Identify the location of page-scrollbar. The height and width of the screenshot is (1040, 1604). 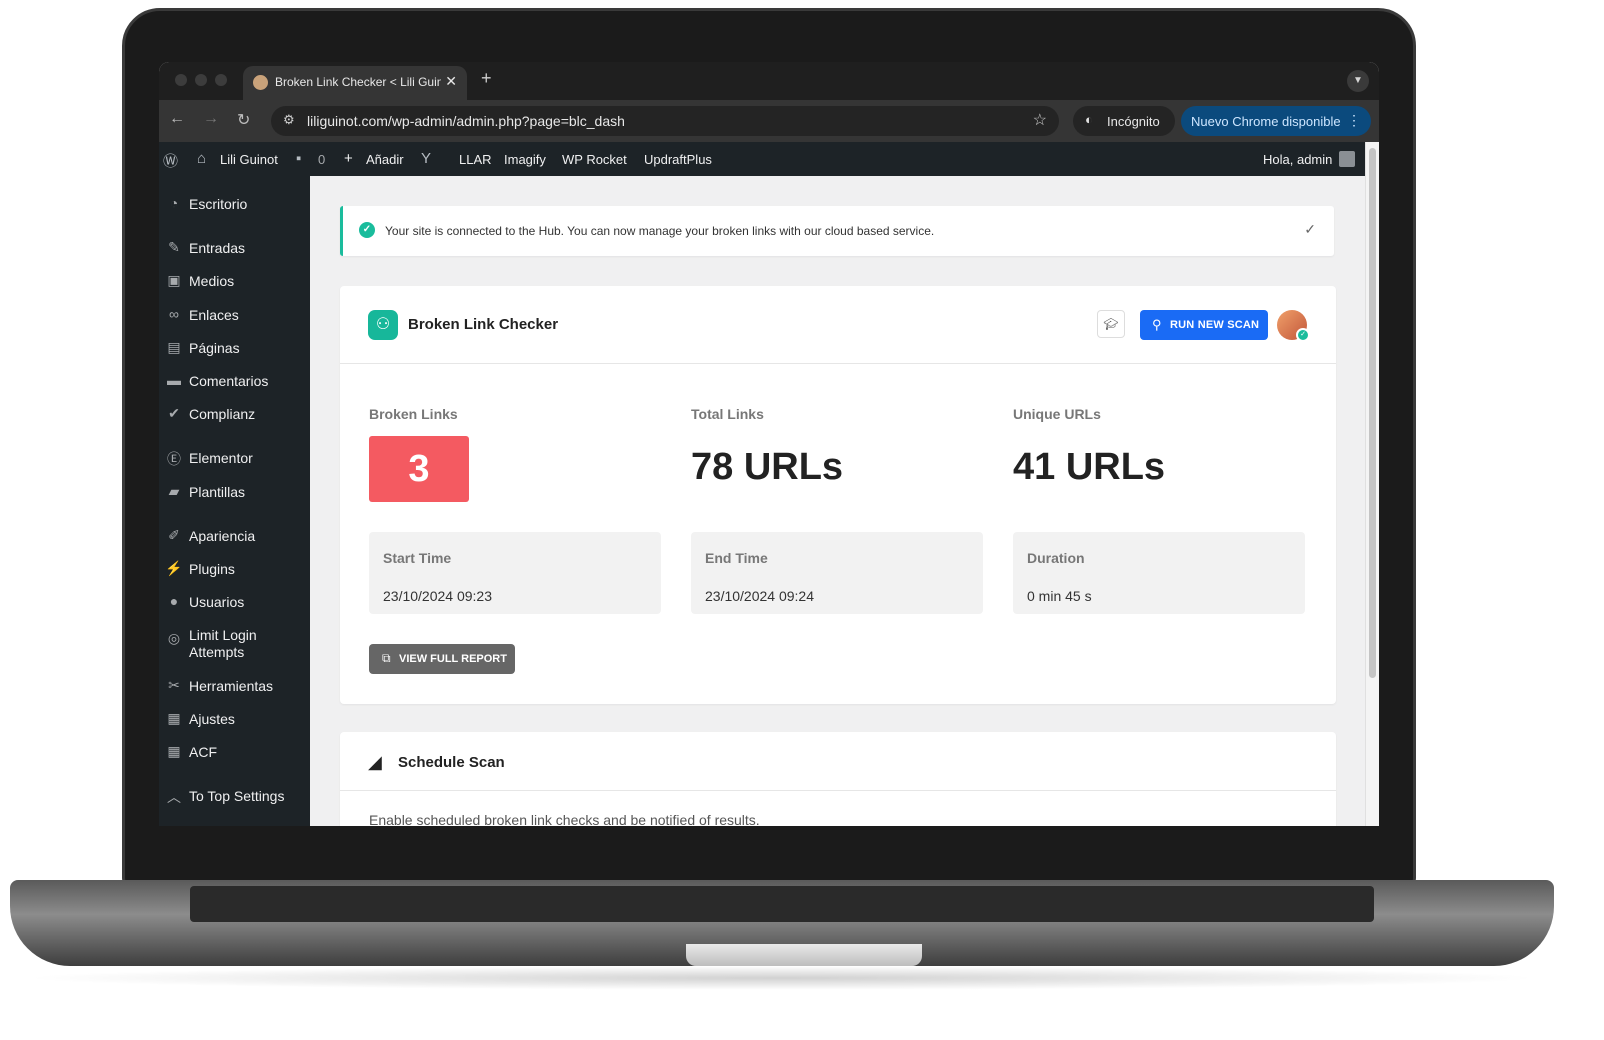
(1372, 484).